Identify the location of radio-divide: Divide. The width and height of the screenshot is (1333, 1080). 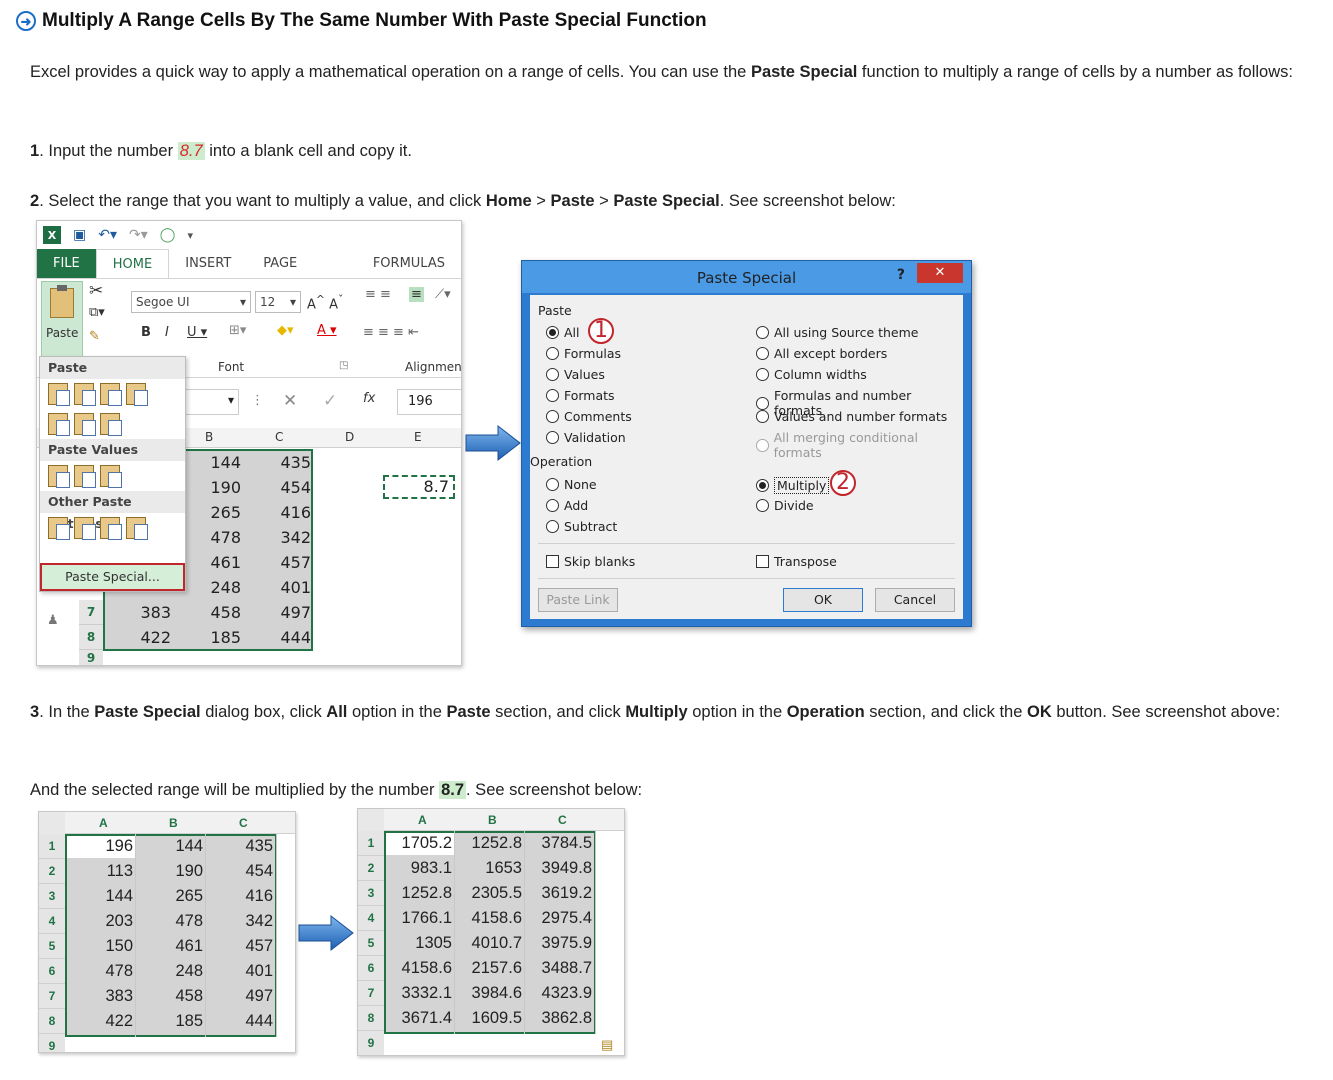
(785, 505).